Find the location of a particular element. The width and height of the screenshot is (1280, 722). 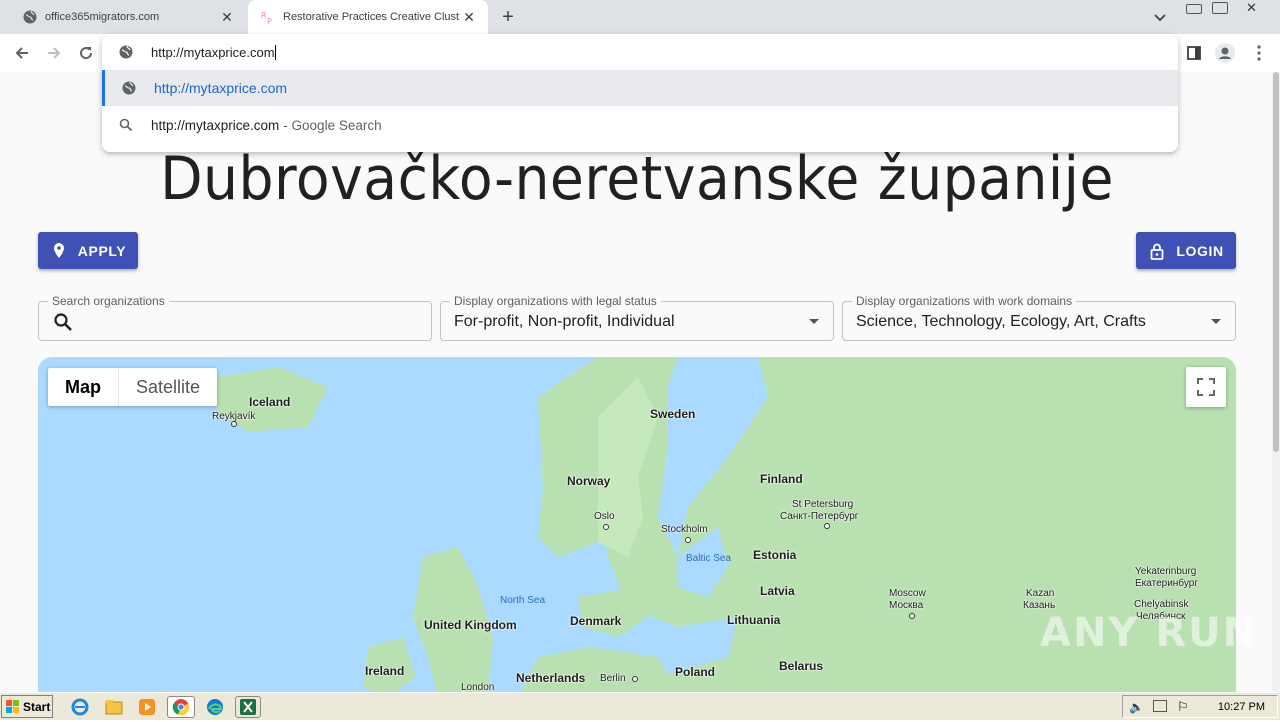

network-icon is located at coordinates (1160, 706).